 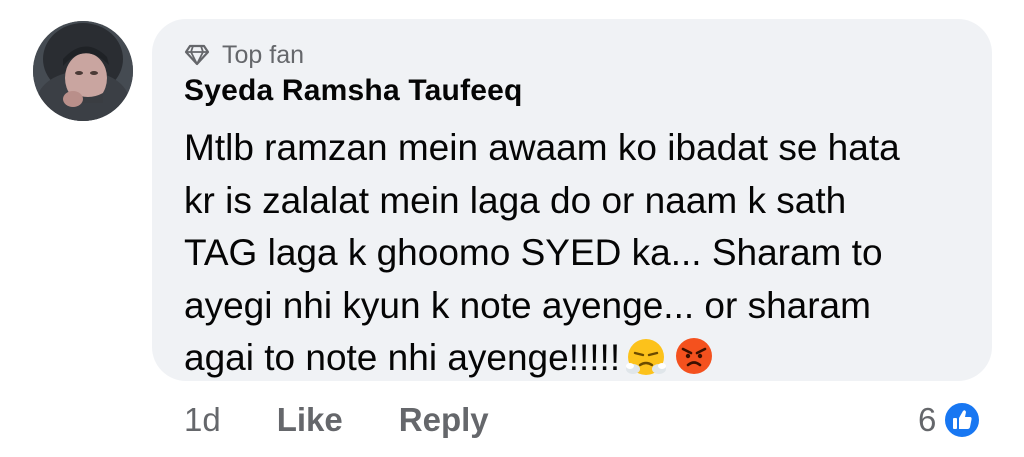 What do you see at coordinates (962, 420) in the screenshot?
I see `thumbs-up-icon` at bounding box center [962, 420].